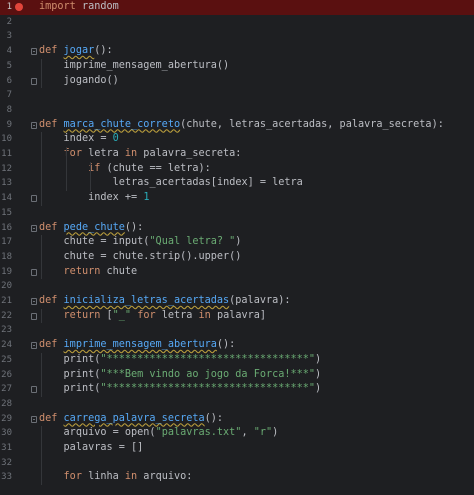 Image resolution: width=474 pixels, height=495 pixels. Describe the element at coordinates (91, 139) in the screenshot. I see `code-text: index = 0` at that location.